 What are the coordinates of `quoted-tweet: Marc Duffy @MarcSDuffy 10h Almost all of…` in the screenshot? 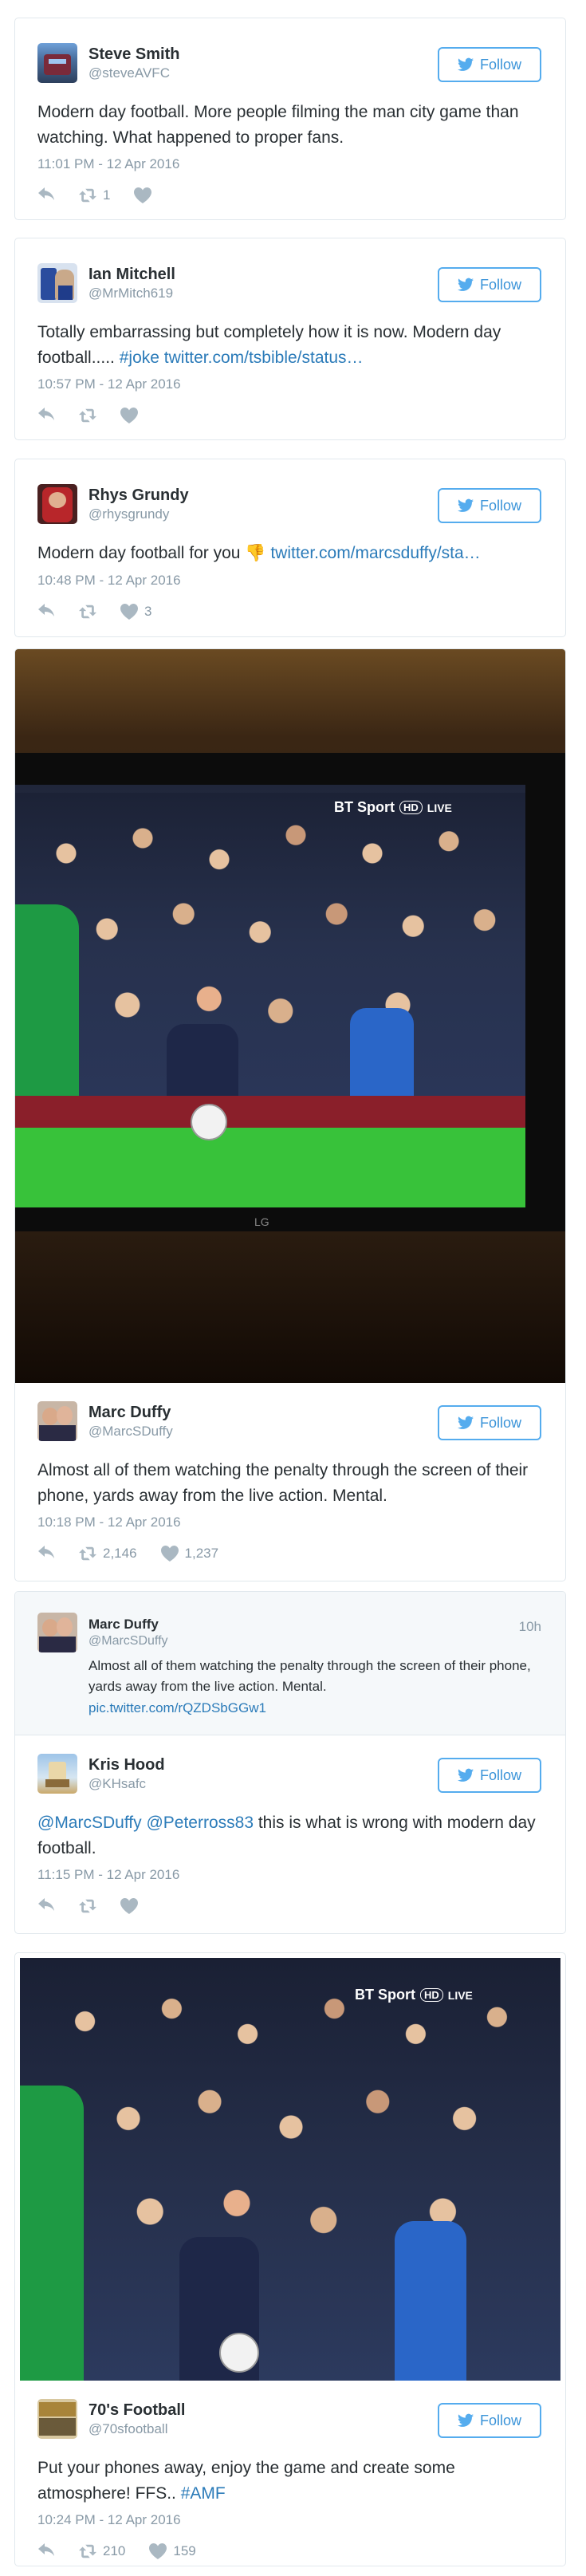 It's located at (290, 1664).